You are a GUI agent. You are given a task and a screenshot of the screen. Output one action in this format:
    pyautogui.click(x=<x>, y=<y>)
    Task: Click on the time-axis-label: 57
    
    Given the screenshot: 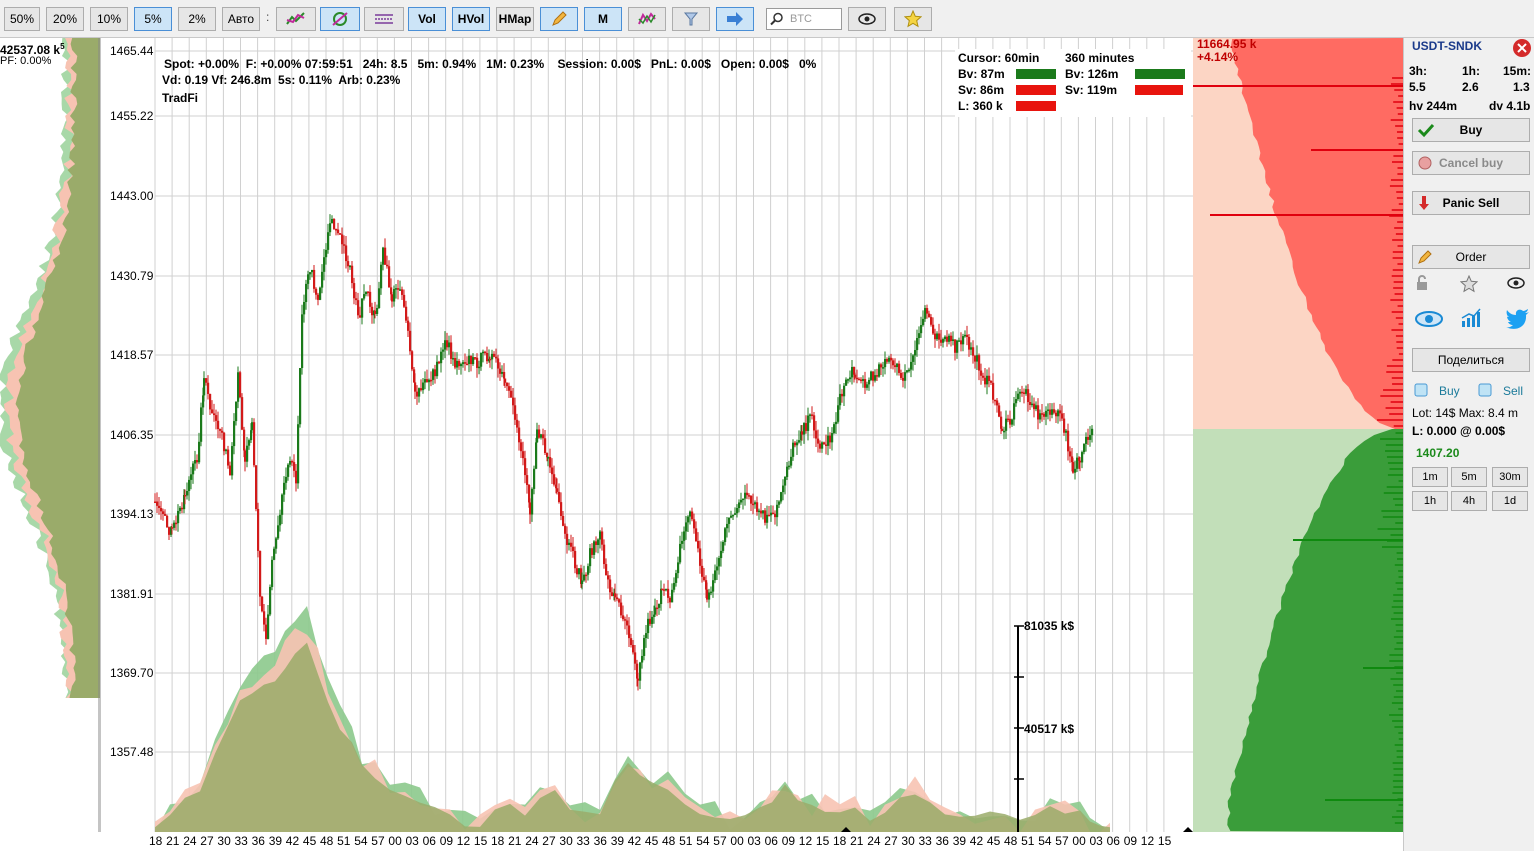 What is the action you would take?
    pyautogui.click(x=720, y=841)
    